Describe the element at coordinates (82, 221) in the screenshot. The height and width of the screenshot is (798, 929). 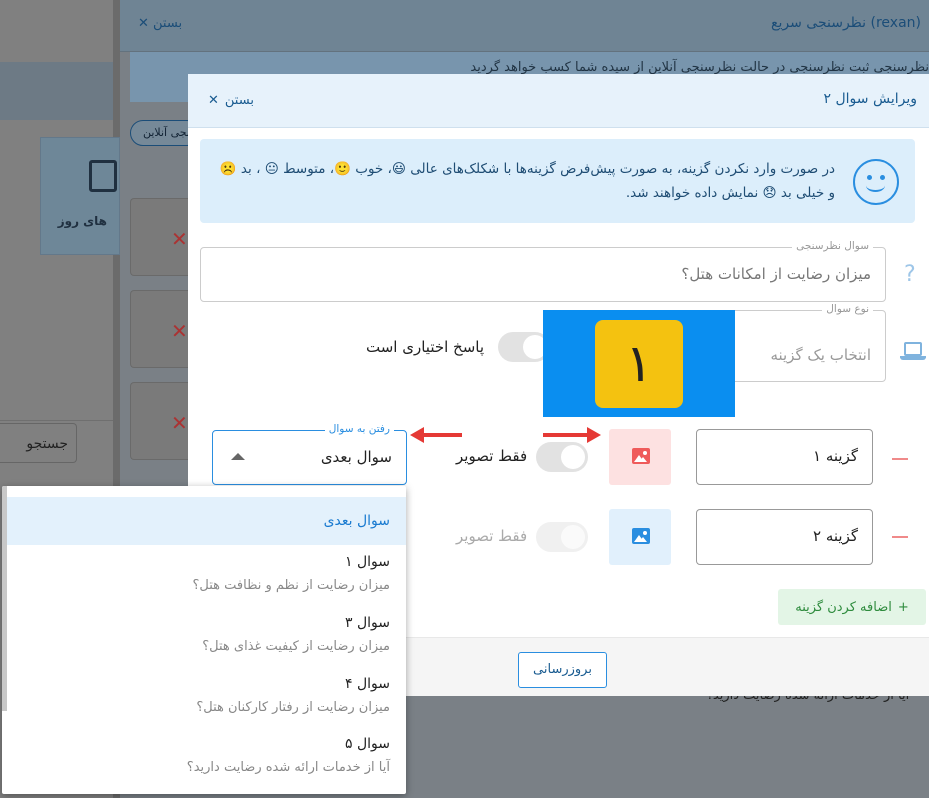
I see `background-tile-label: های روز` at that location.